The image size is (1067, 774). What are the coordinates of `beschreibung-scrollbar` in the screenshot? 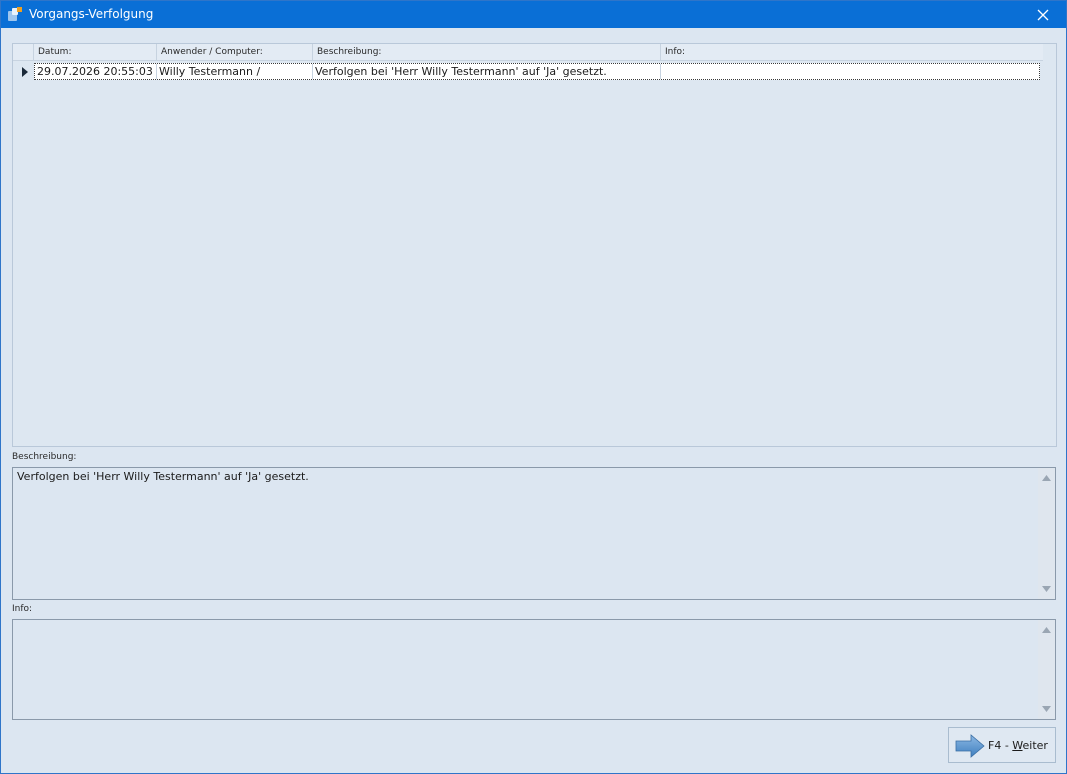 It's located at (1046, 533).